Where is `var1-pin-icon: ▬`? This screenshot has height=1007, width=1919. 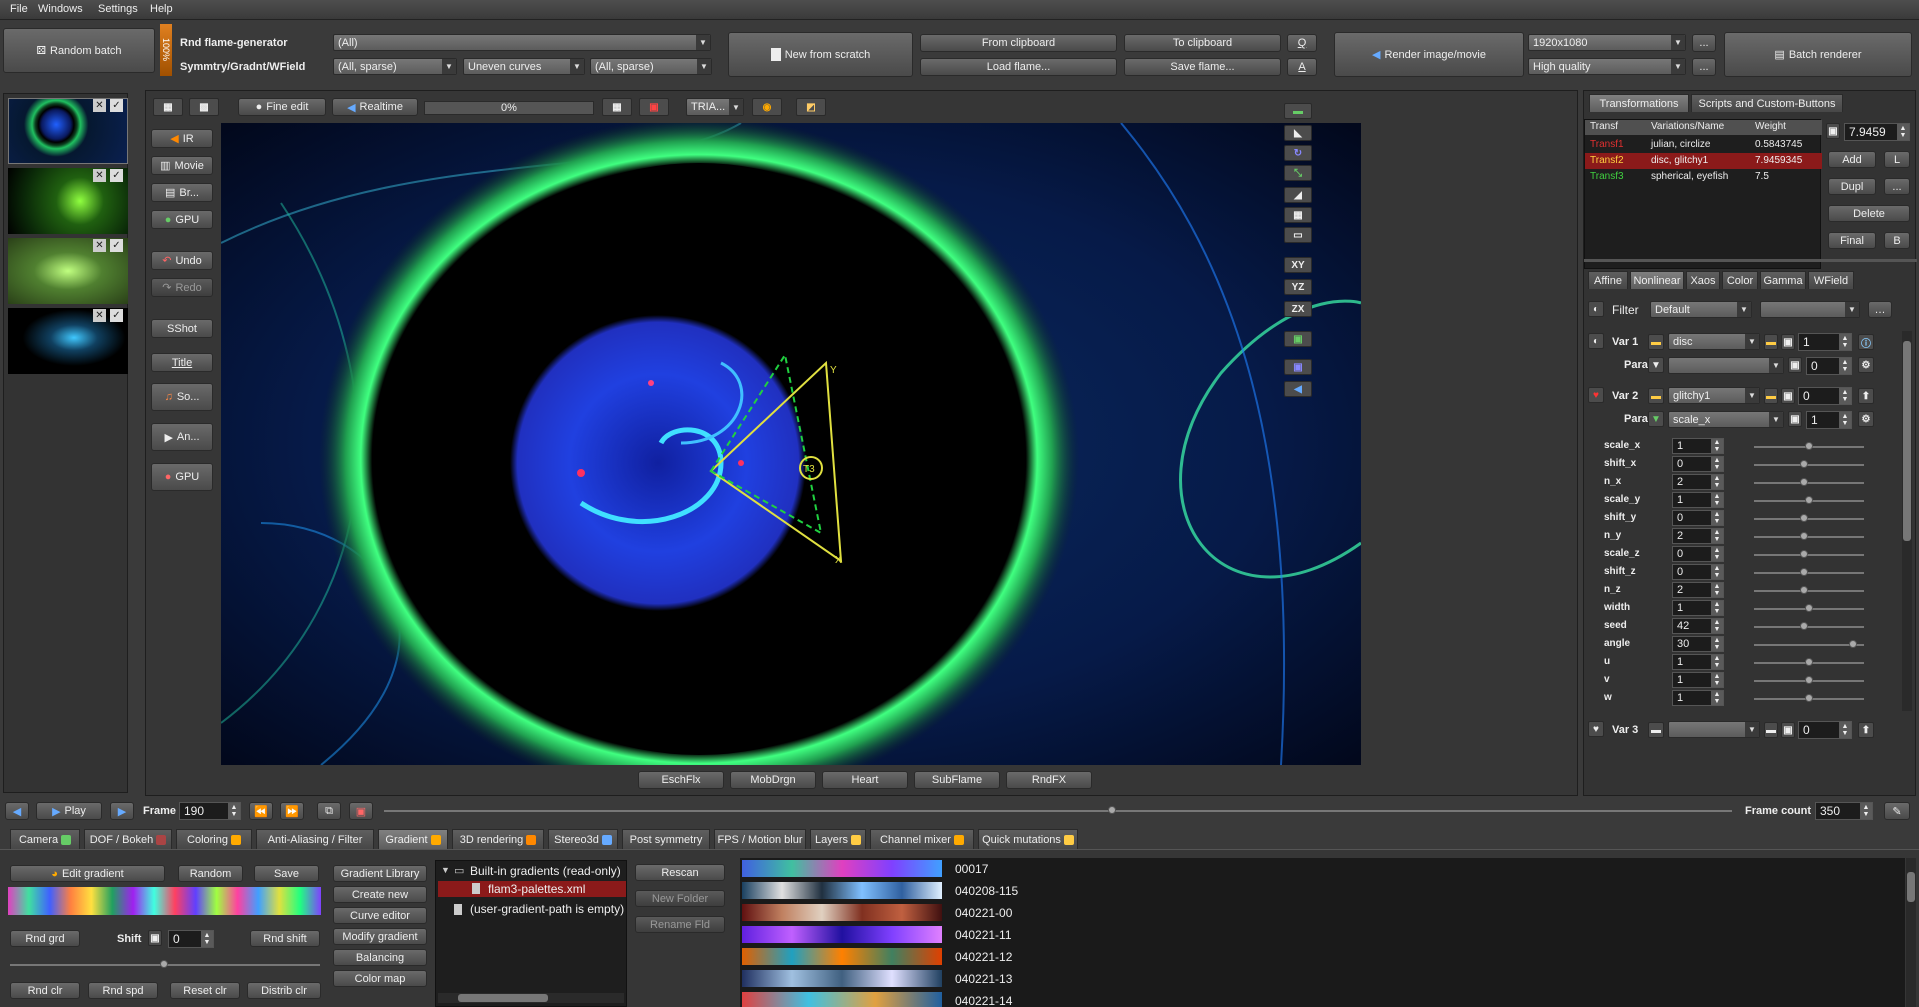
var1-pin-icon: ▬ is located at coordinates (1771, 342).